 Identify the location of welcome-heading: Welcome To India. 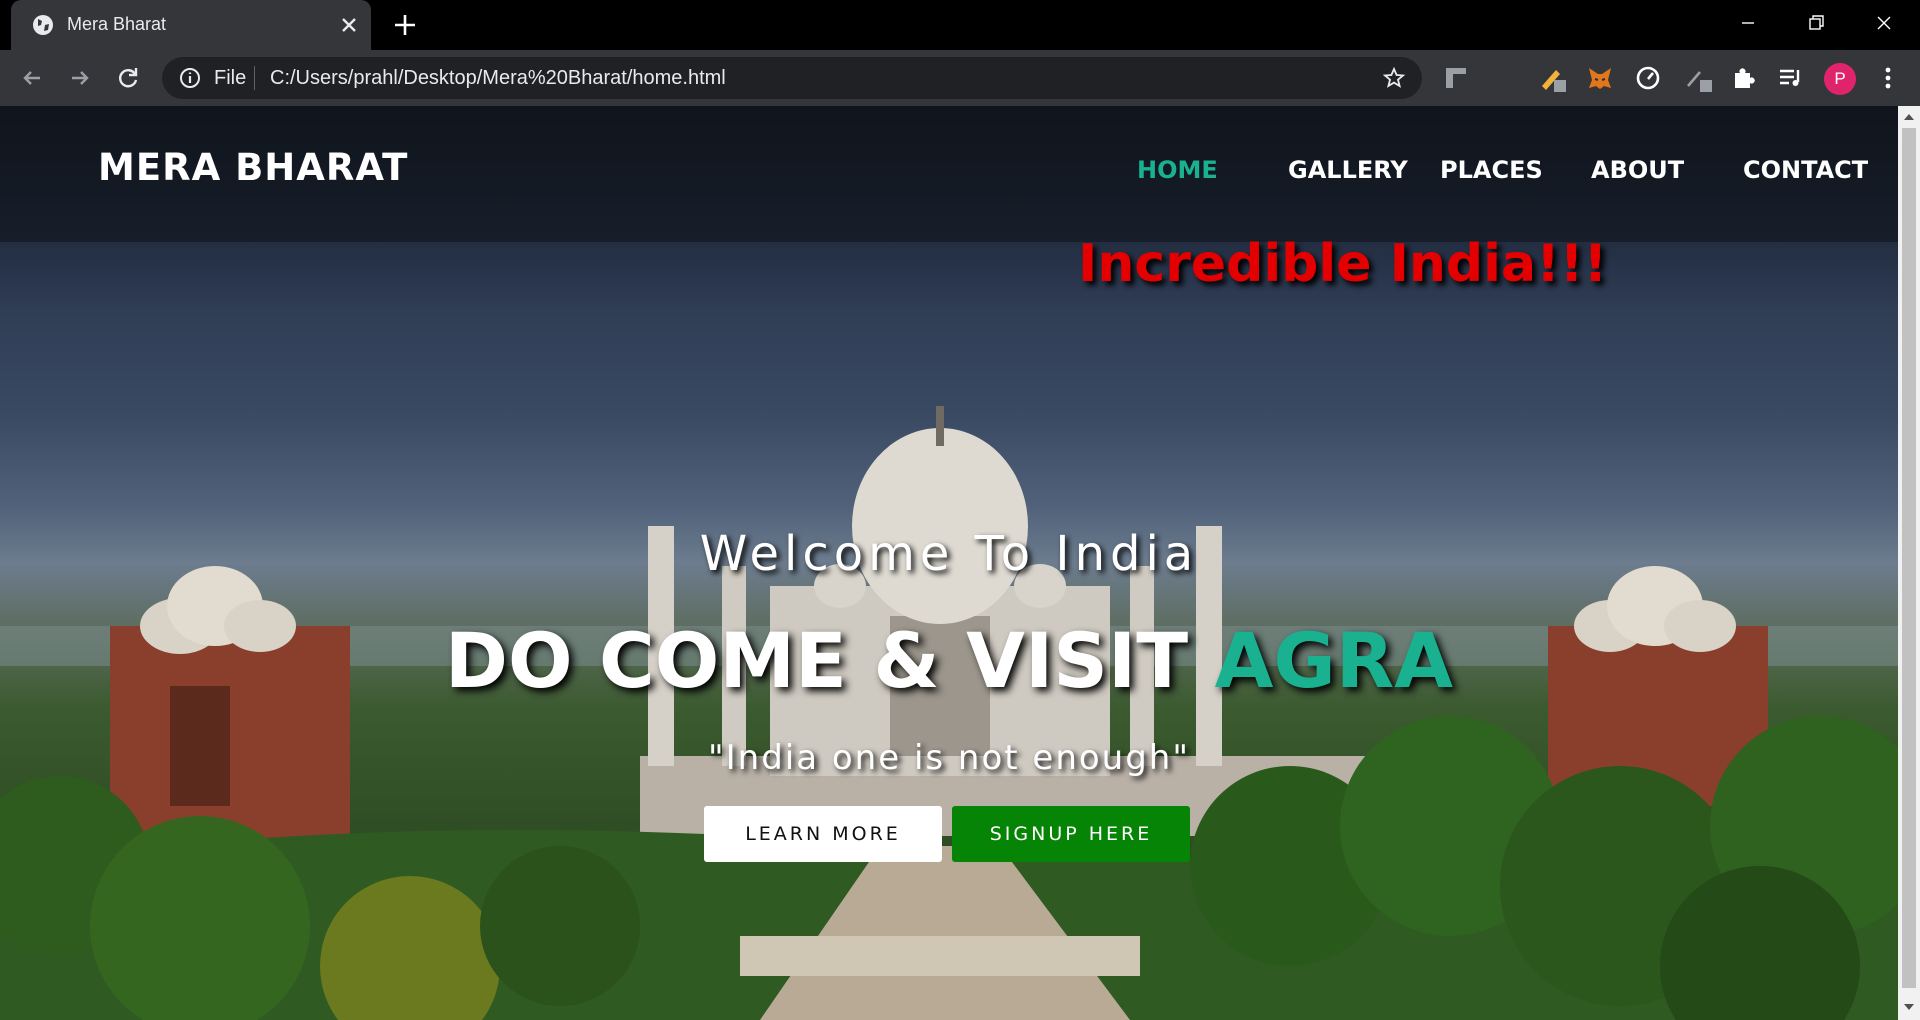
(949, 554).